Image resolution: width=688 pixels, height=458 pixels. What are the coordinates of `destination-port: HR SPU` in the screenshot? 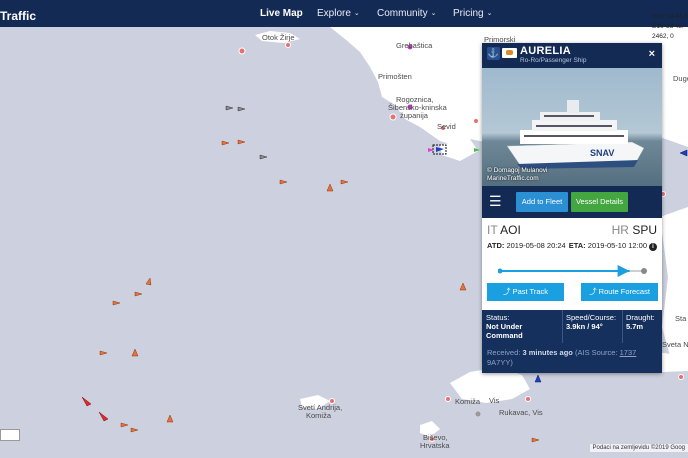 It's located at (634, 230).